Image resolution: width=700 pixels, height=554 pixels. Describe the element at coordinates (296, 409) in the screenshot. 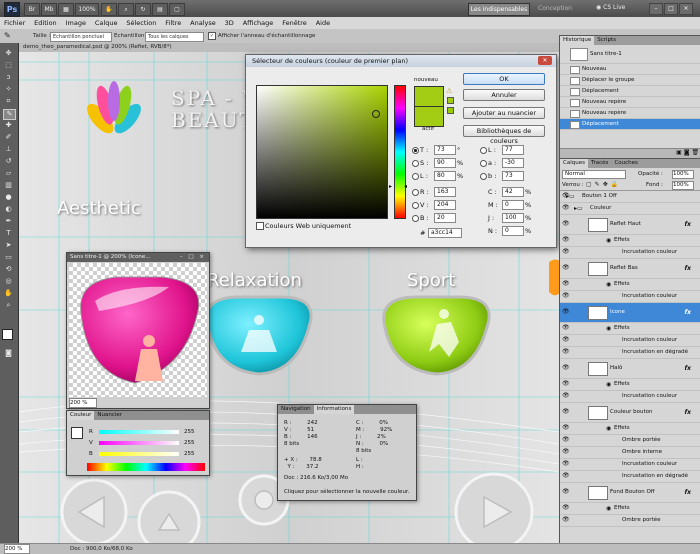

I see `tab-navigation: Navigation` at that location.